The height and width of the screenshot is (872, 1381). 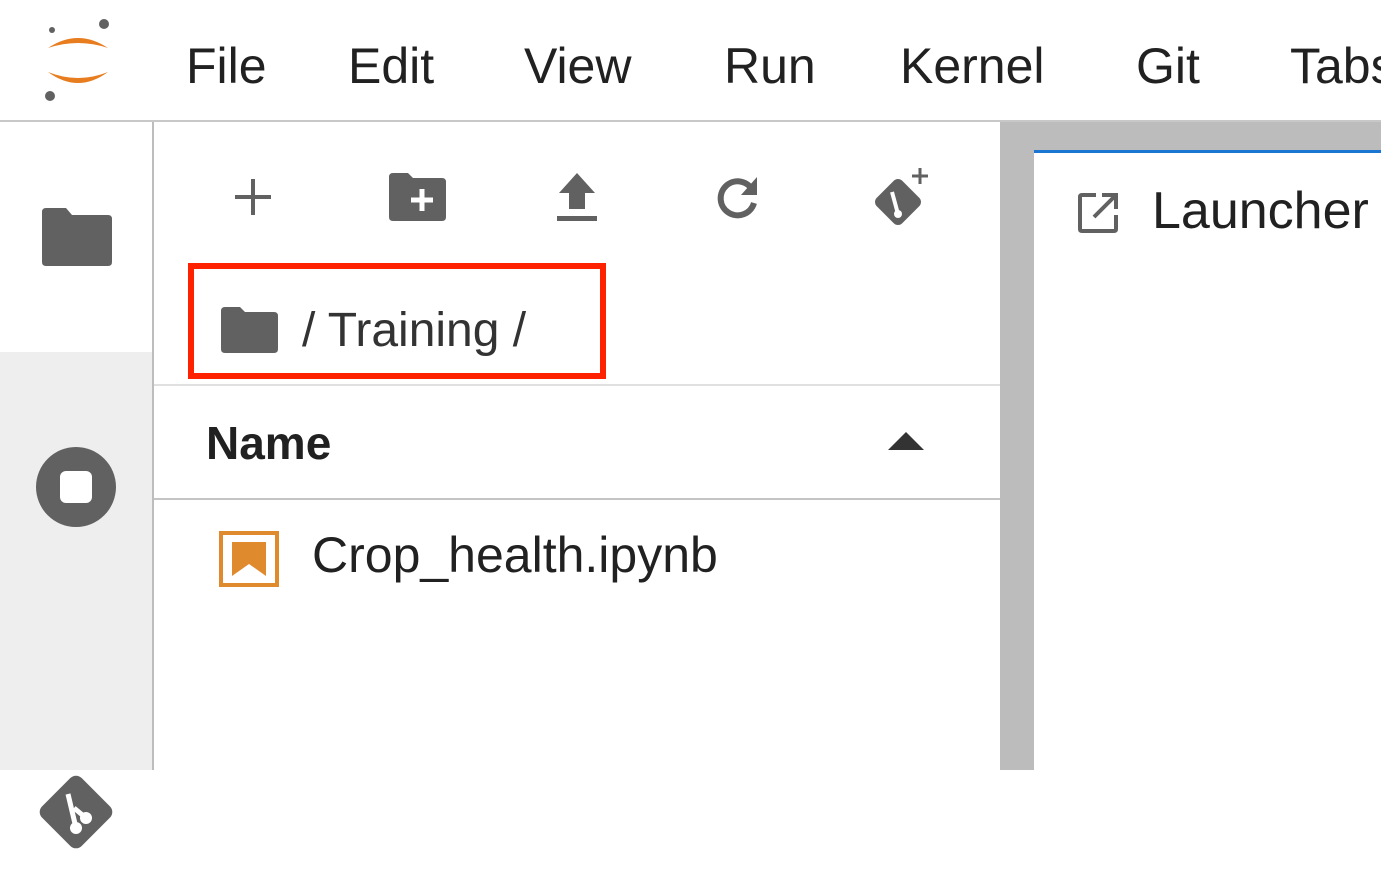 What do you see at coordinates (268, 443) in the screenshot?
I see `name-column-header: Name` at bounding box center [268, 443].